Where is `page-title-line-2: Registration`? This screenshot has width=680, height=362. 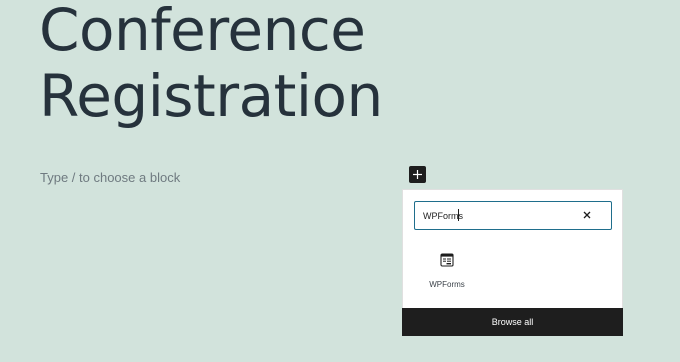 page-title-line-2: Registration is located at coordinates (211, 96).